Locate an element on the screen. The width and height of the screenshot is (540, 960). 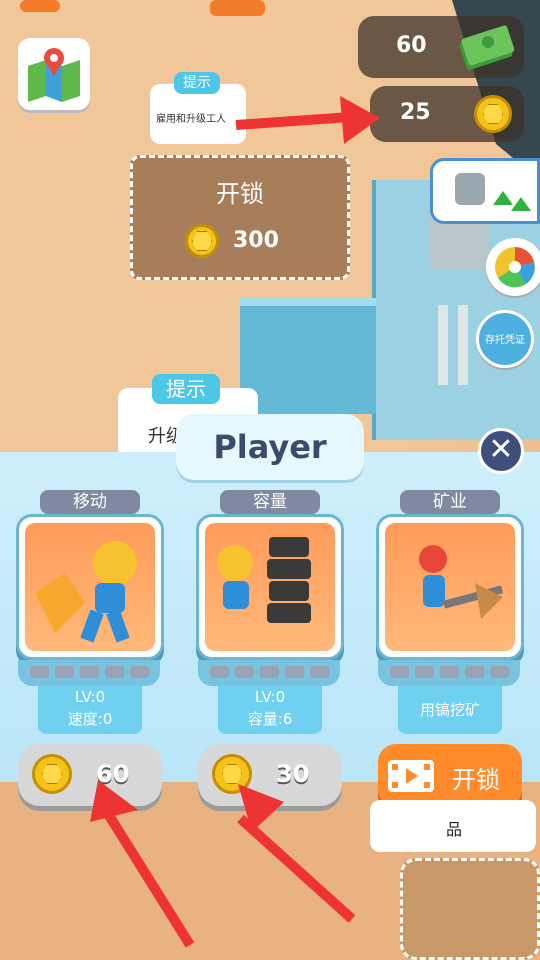
stat-box-capacity: LV:0 容量:6 is located at coordinates (270, 710).